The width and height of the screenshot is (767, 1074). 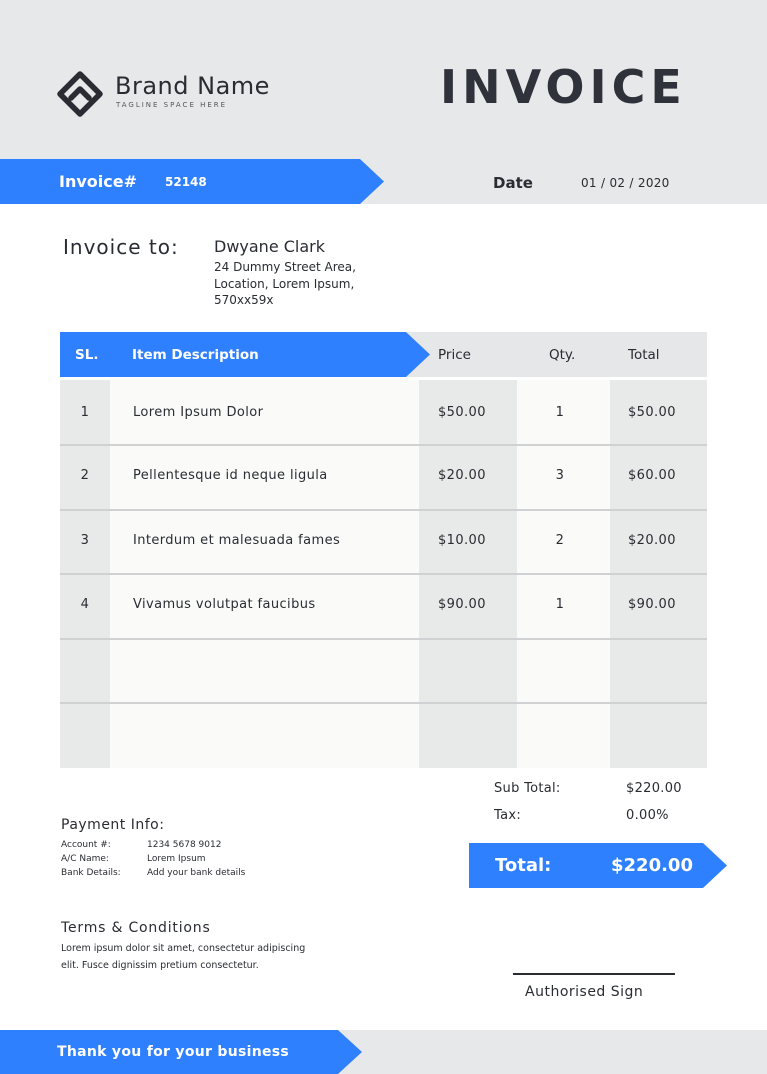 I want to click on header-qty: Qty., so click(x=562, y=355).